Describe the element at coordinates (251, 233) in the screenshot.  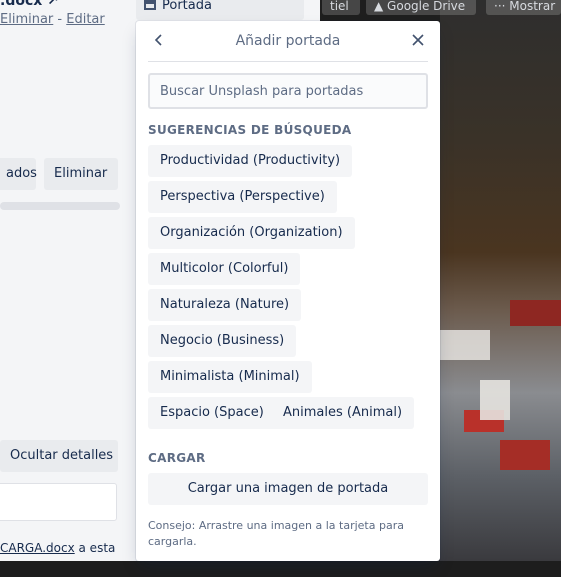
I see `suggestion-chip-organization: Organización (Organization)` at that location.